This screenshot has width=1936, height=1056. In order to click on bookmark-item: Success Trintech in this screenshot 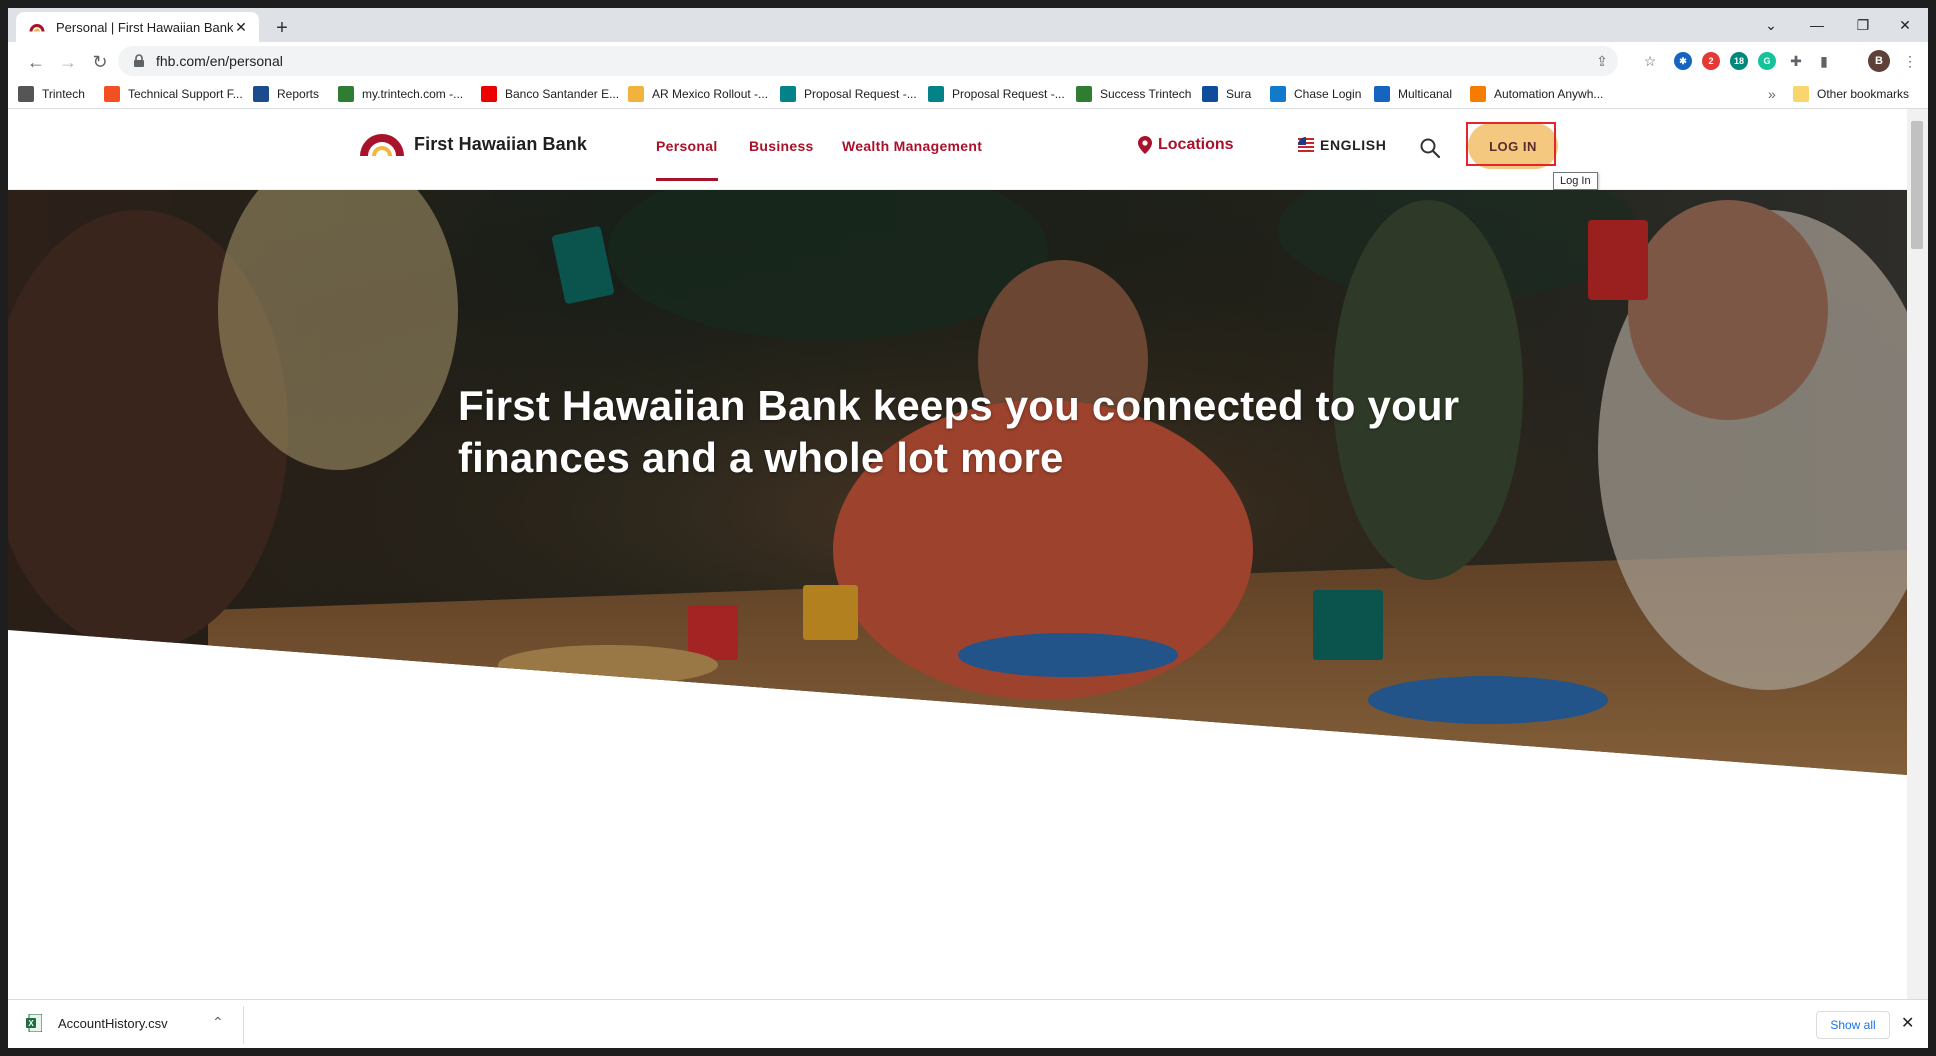, I will do `click(1133, 94)`.